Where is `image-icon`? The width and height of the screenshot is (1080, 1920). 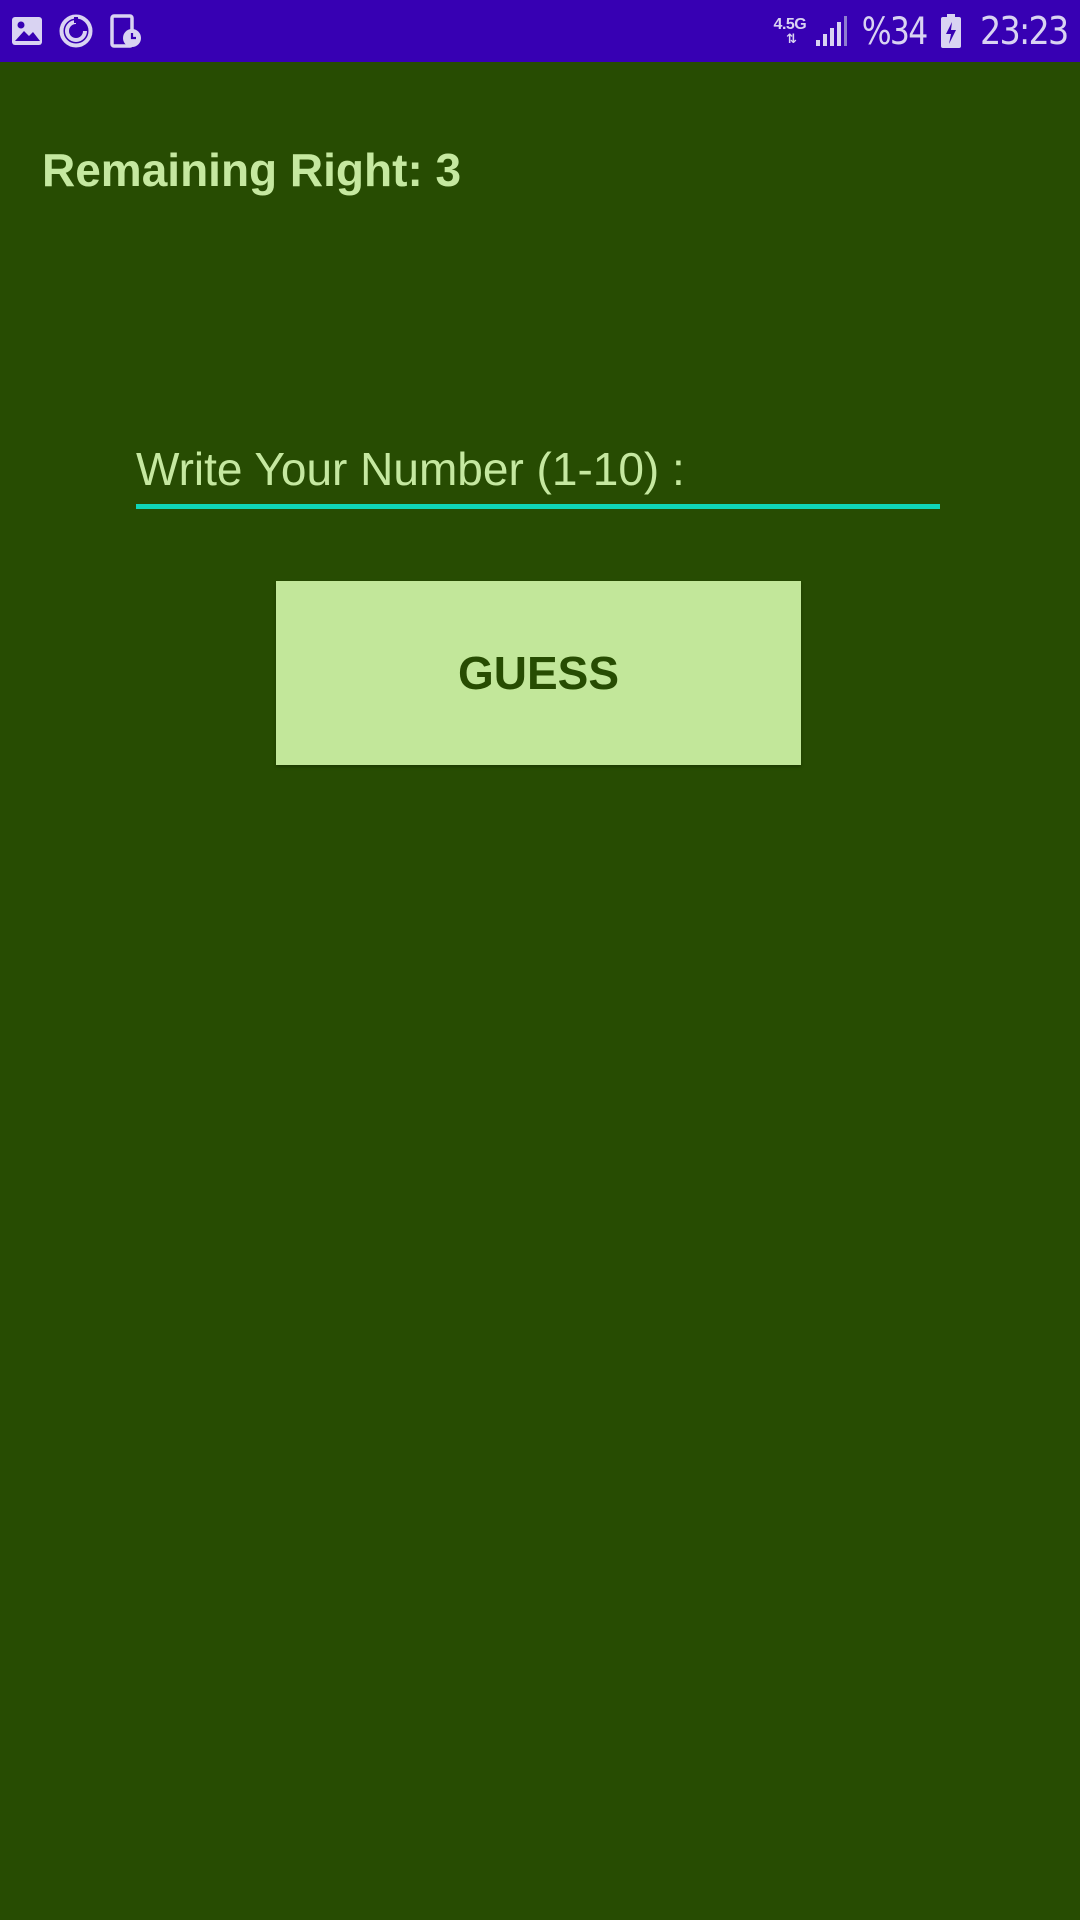
image-icon is located at coordinates (27, 31).